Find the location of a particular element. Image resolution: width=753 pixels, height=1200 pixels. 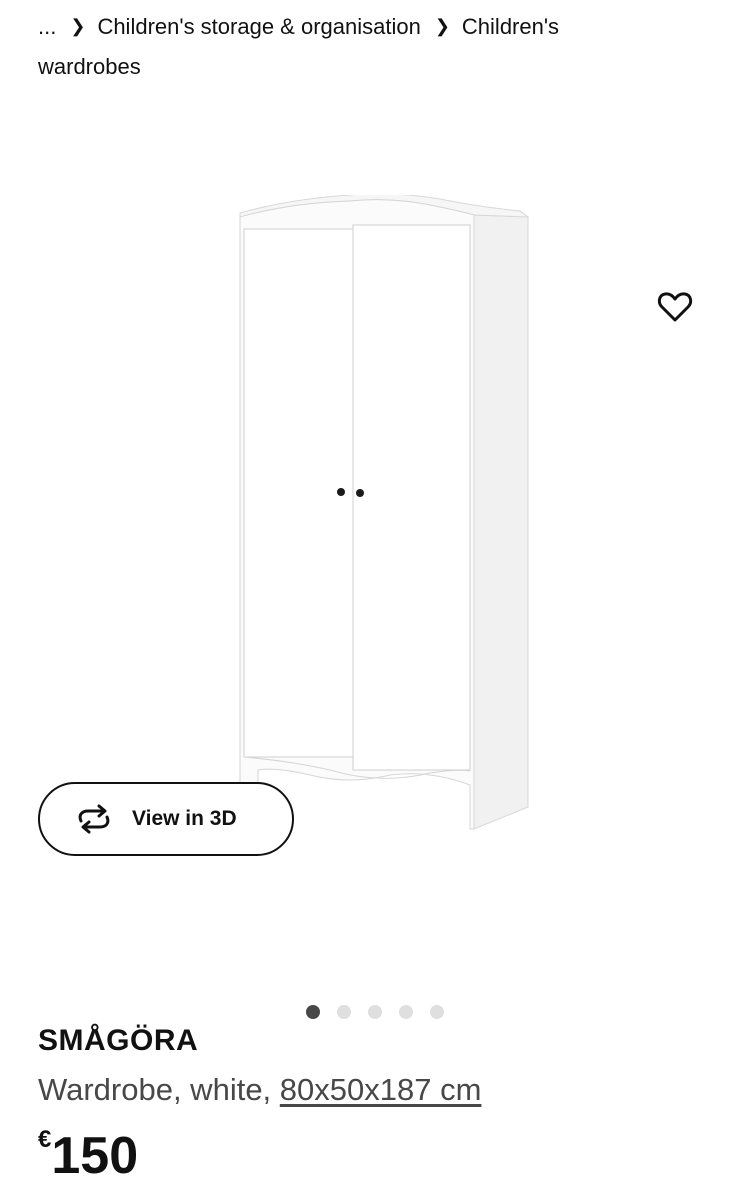

product-name: SMÅGÖRA is located at coordinates (118, 1040).